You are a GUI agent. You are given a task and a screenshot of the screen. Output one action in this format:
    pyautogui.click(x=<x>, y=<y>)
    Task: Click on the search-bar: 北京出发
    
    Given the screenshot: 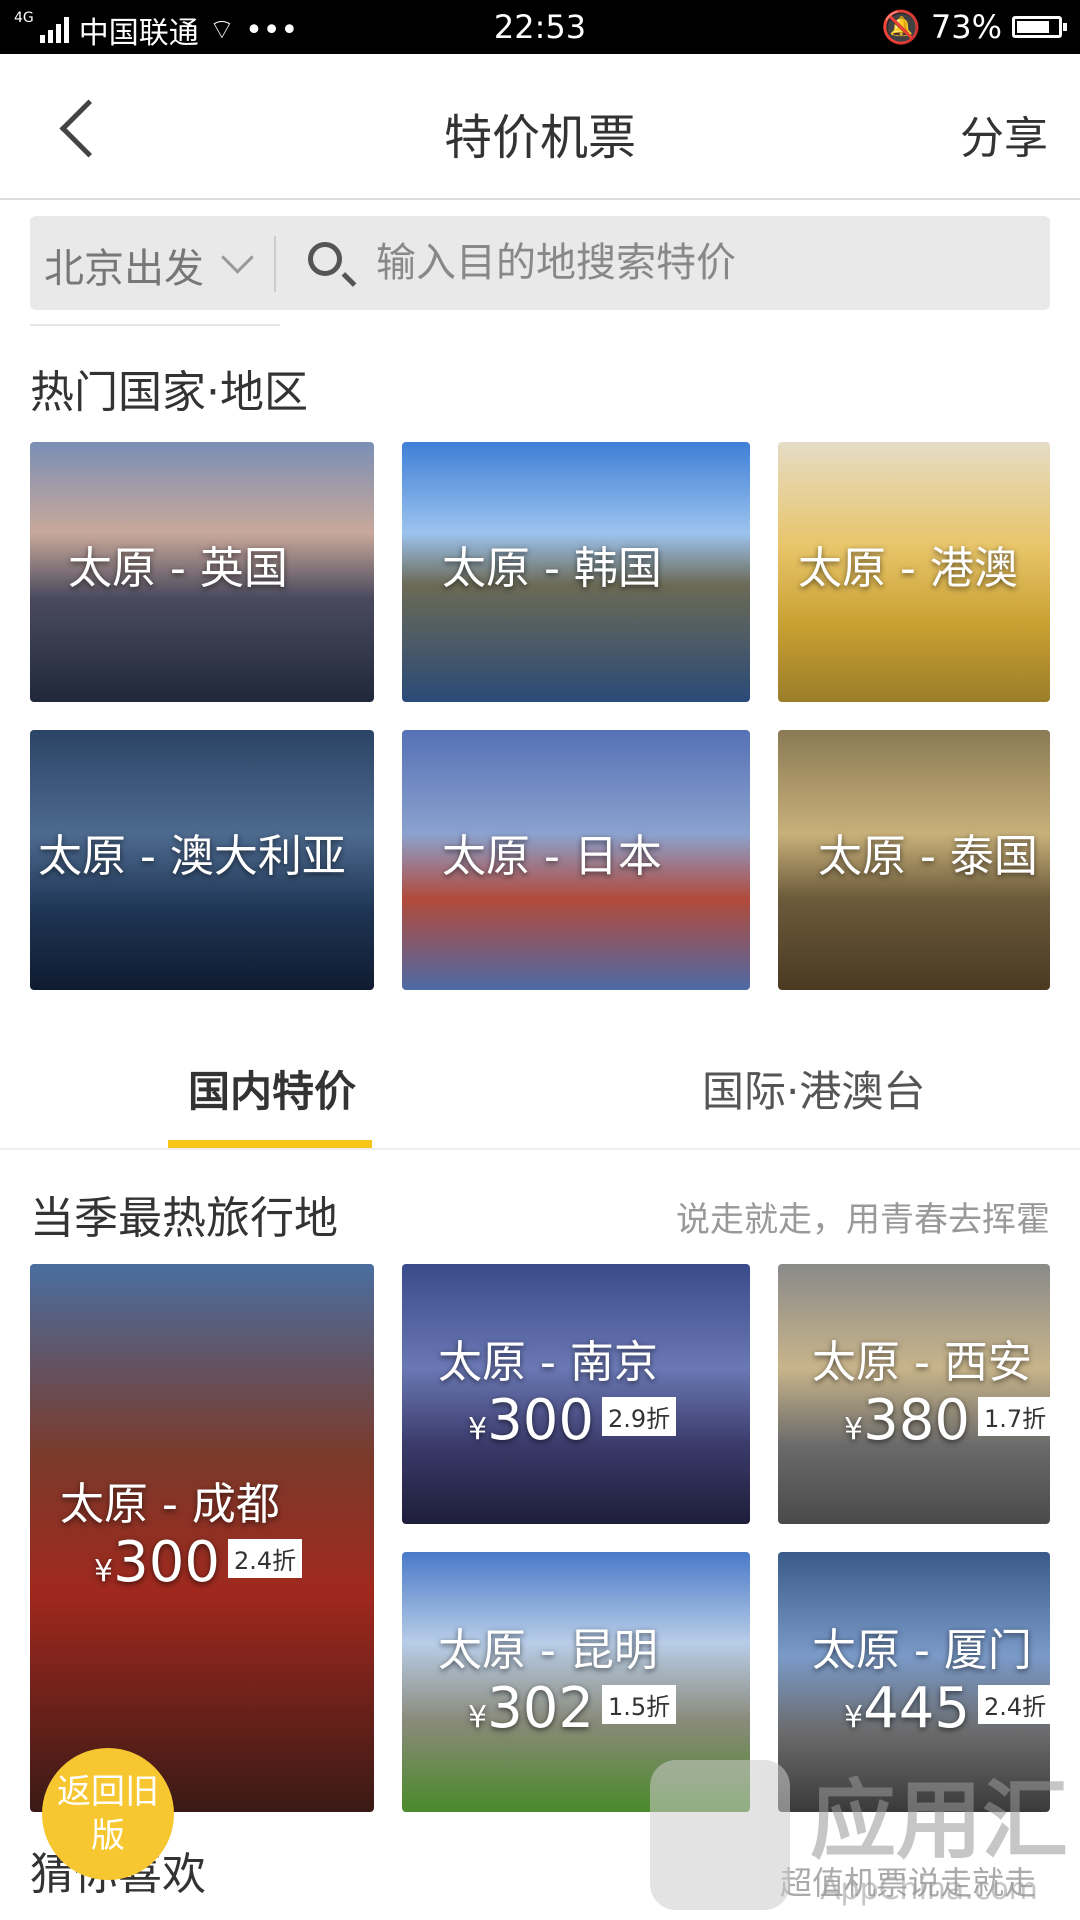 What is the action you would take?
    pyautogui.click(x=540, y=263)
    